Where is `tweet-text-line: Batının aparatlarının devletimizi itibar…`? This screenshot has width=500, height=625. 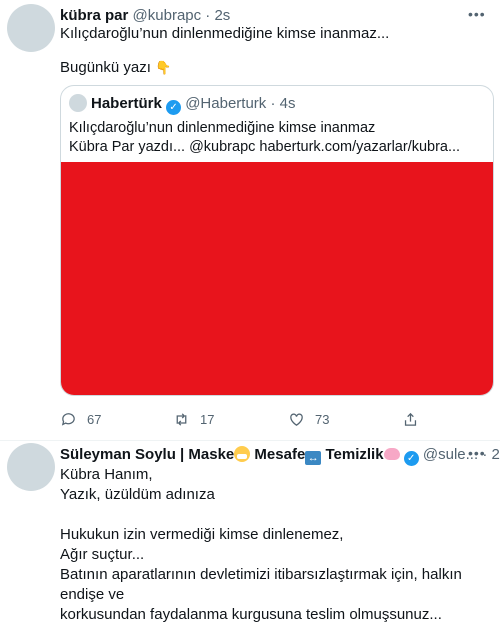 tweet-text-line: Batının aparatlarının devletimizi itibar… is located at coordinates (261, 584).